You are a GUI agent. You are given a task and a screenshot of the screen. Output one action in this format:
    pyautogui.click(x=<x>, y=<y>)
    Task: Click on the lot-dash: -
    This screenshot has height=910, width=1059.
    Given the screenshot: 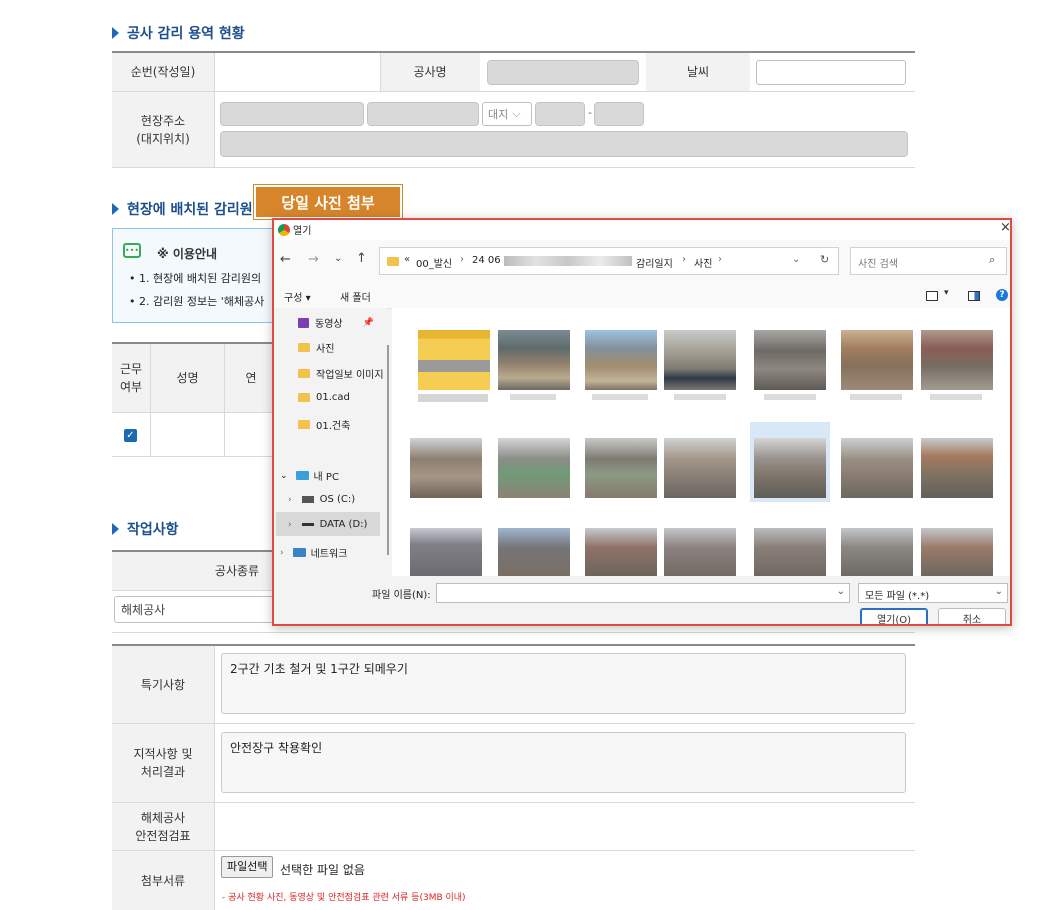 What is the action you would take?
    pyautogui.click(x=590, y=112)
    